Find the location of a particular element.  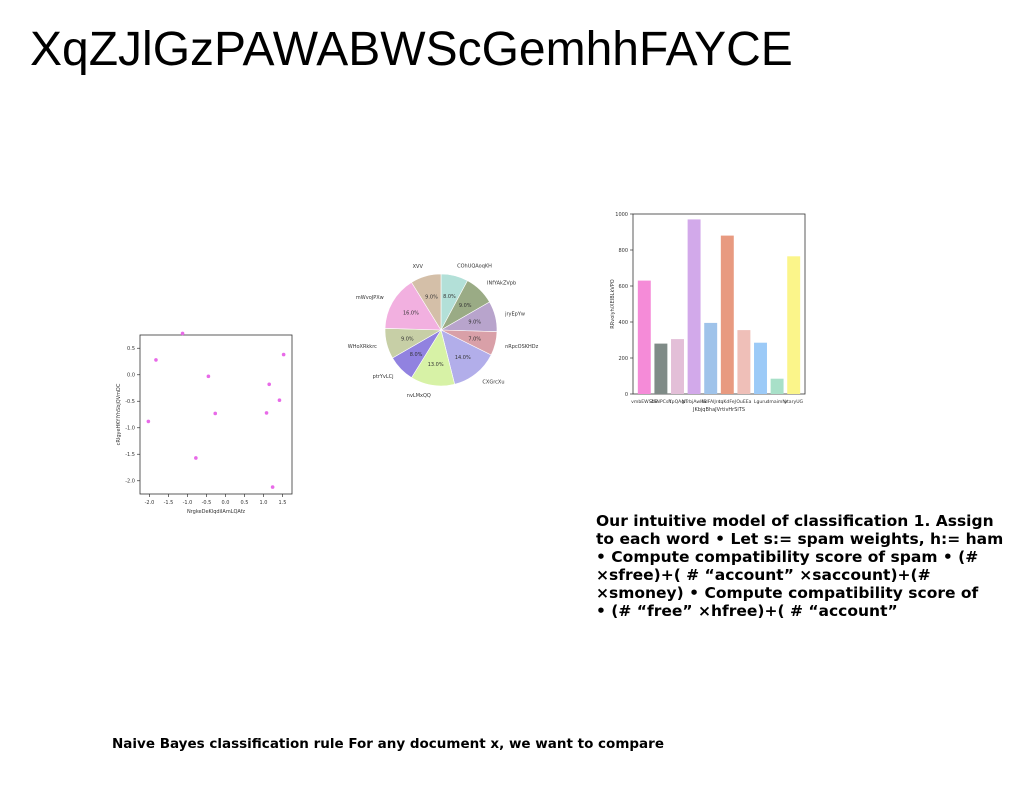

pie-slice-label: WHoXRkkrc is located at coordinates (362, 347).